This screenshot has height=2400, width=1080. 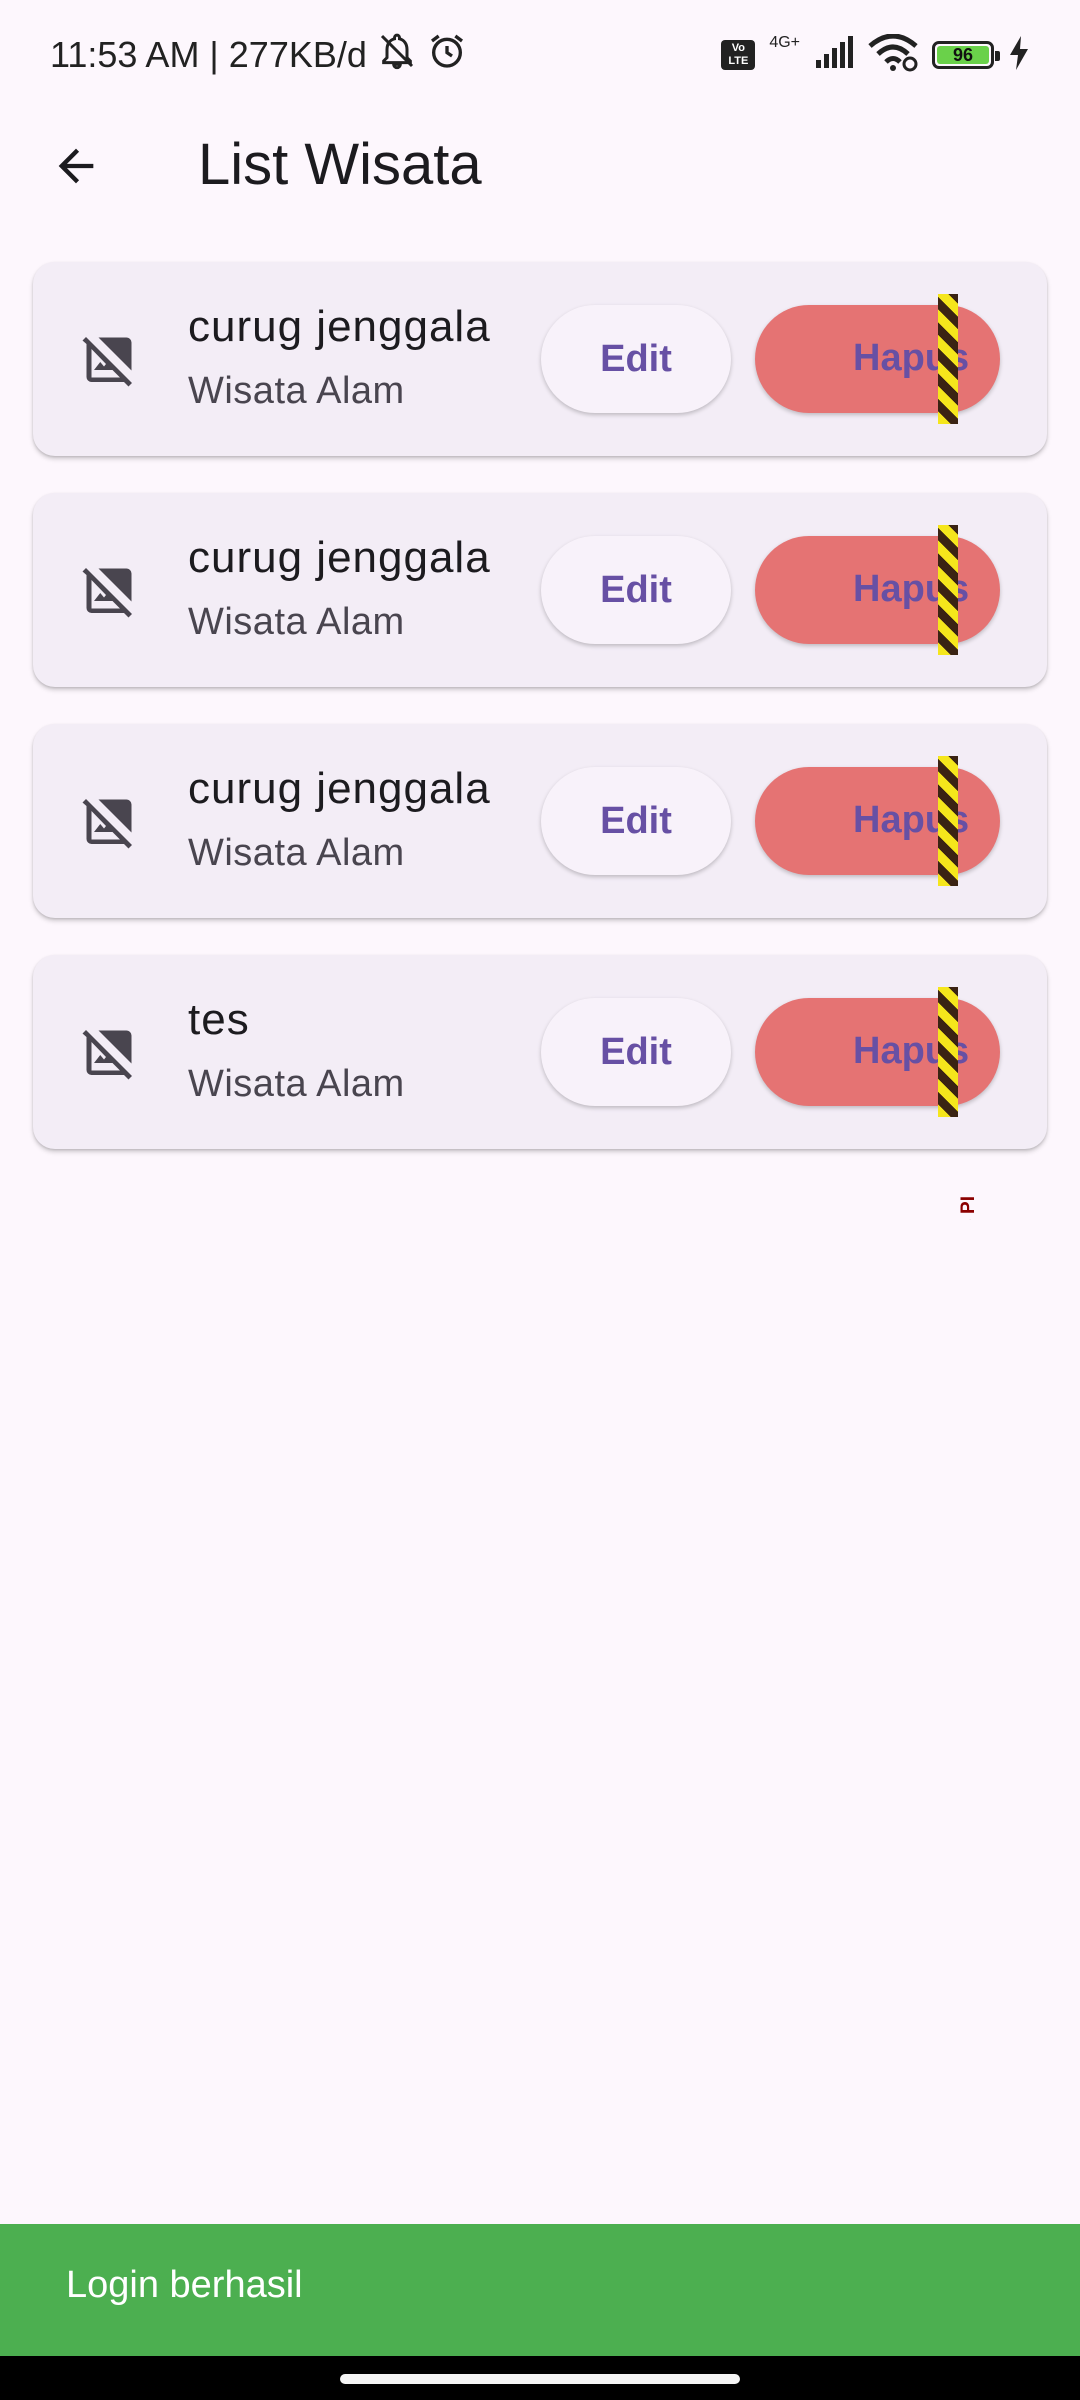 I want to click on battery-icon: 96, so click(x=966, y=55).